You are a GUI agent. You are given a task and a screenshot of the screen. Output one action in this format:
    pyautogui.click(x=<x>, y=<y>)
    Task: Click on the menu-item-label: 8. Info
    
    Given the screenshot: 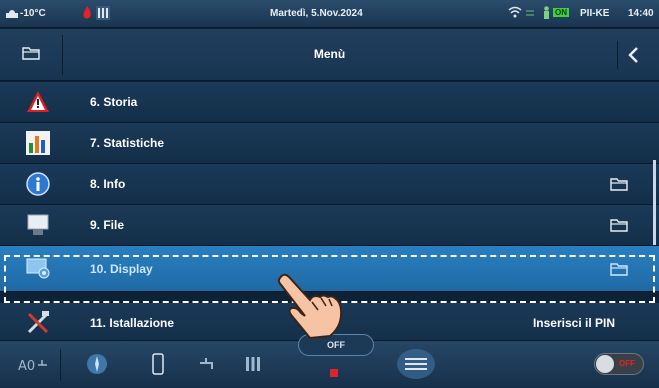 What is the action you would take?
    pyautogui.click(x=108, y=184)
    